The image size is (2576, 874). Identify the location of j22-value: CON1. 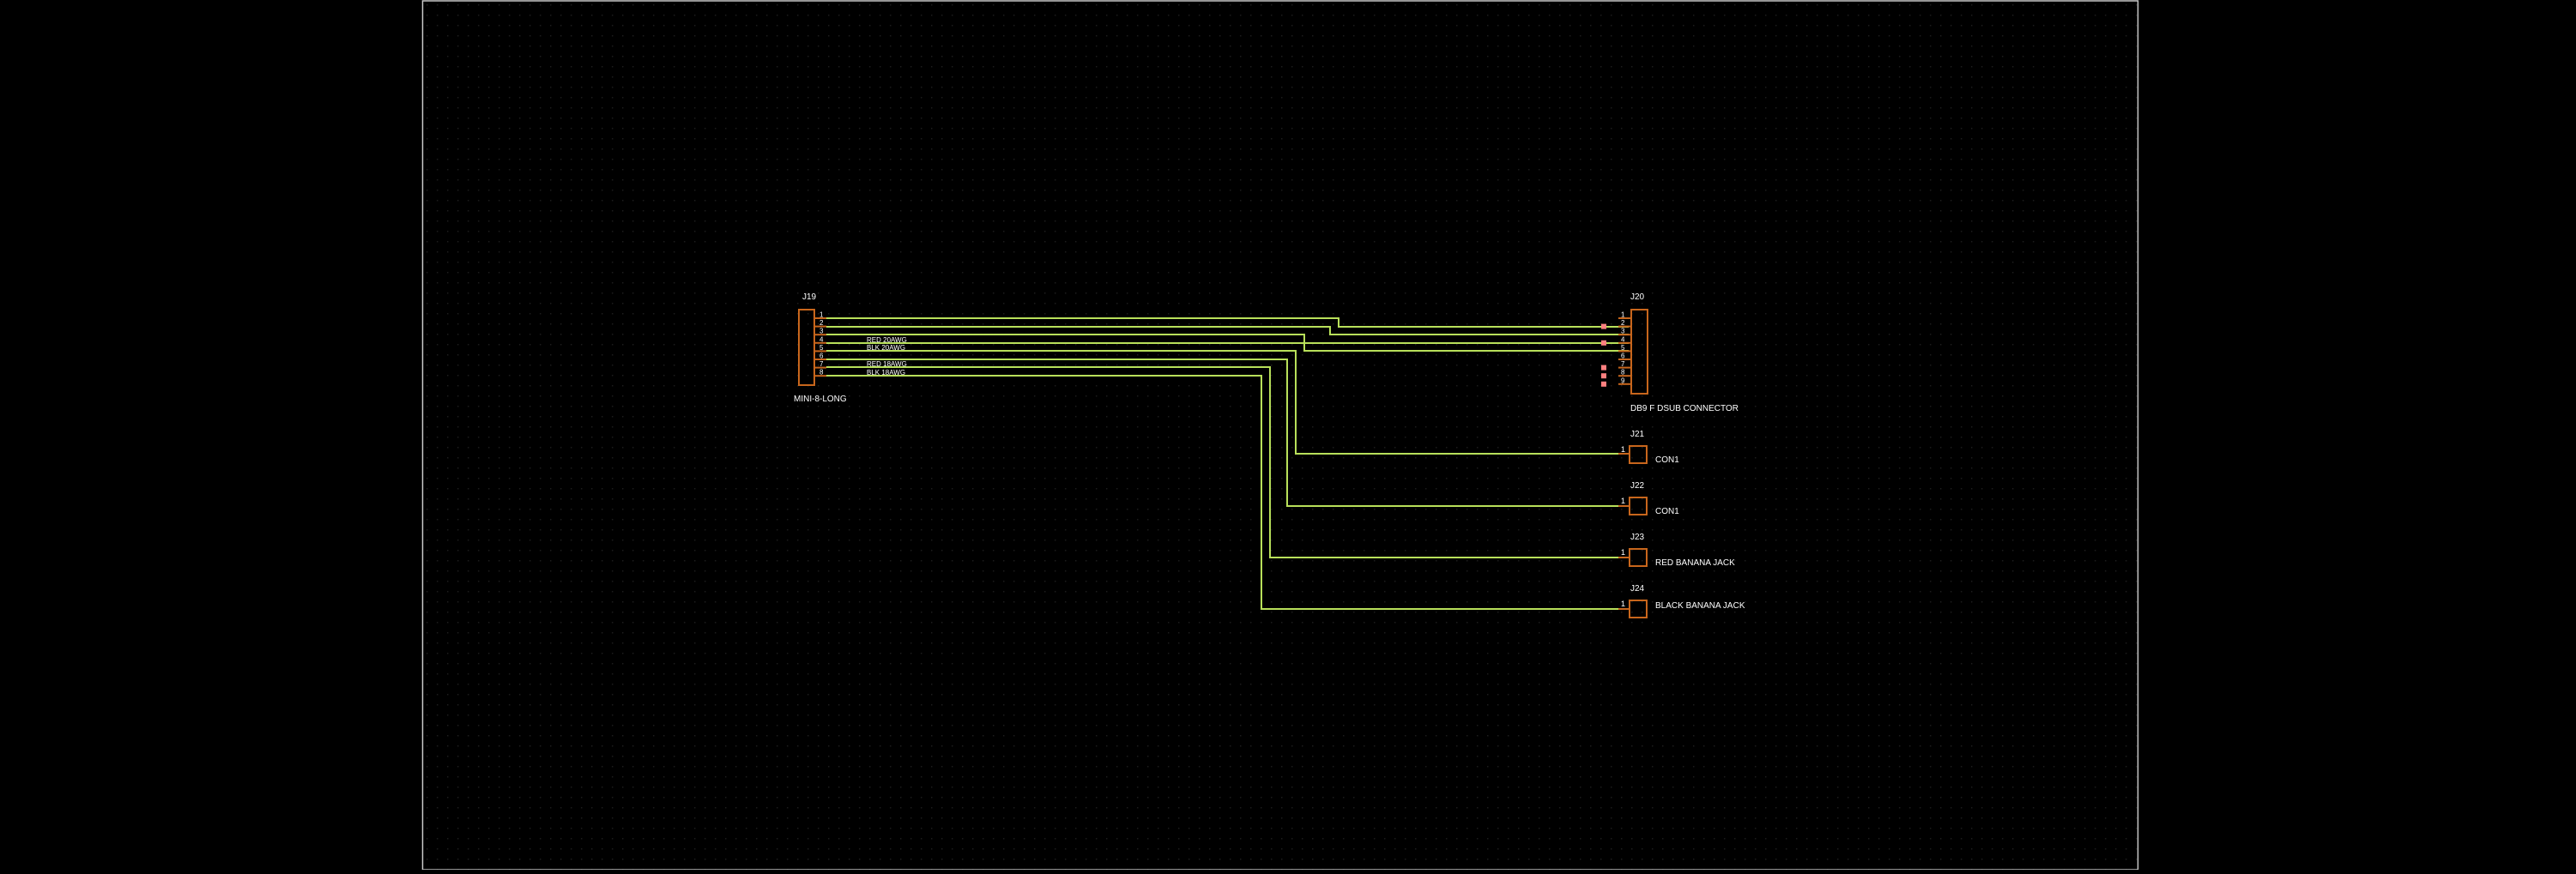
(1667, 511).